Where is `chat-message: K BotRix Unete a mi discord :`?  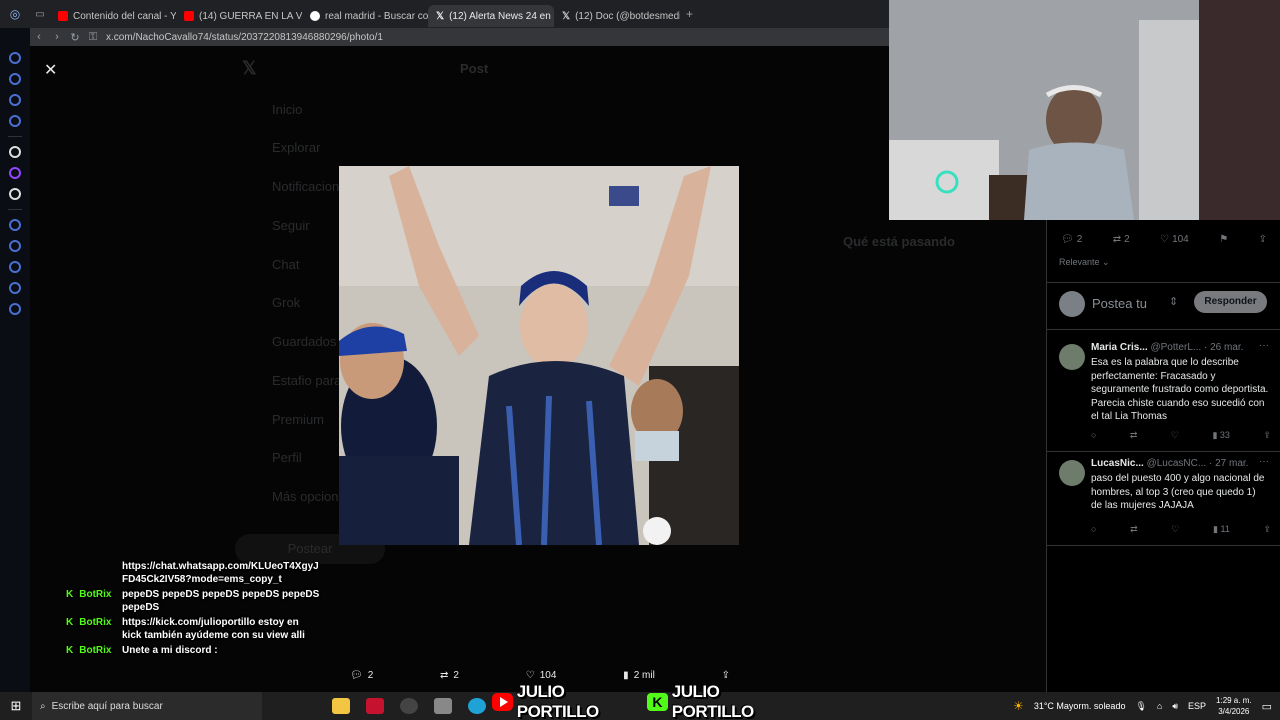 chat-message: K BotRix Unete a mi discord : is located at coordinates (142, 650).